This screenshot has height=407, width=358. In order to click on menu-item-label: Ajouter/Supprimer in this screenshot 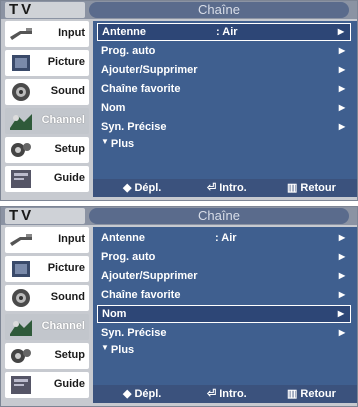, I will do `click(149, 276)`.